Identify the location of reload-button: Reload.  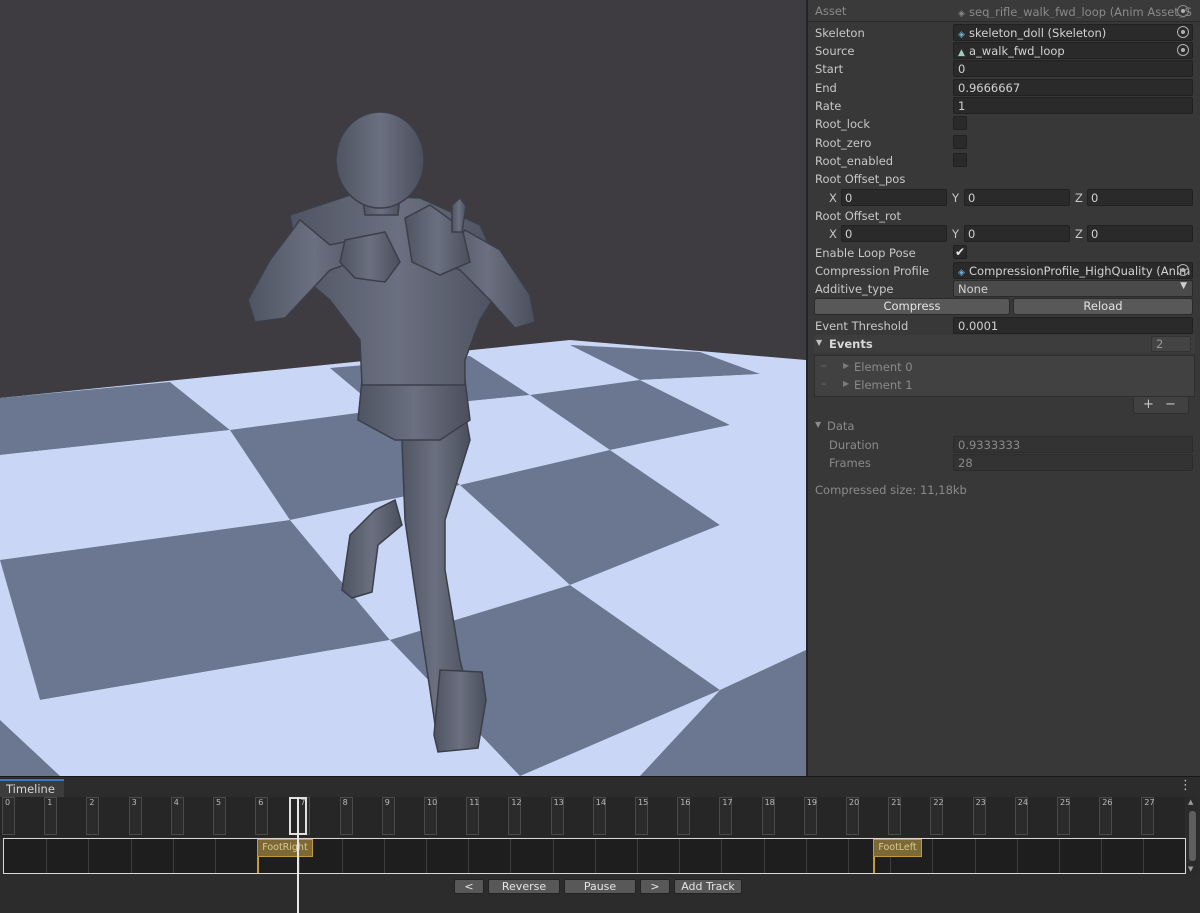
(1103, 306).